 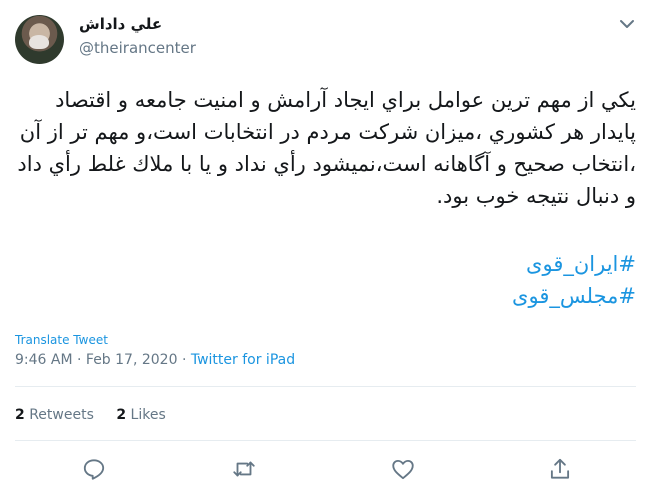 What do you see at coordinates (137, 48) in the screenshot?
I see `user-handle: @theirancenter` at bounding box center [137, 48].